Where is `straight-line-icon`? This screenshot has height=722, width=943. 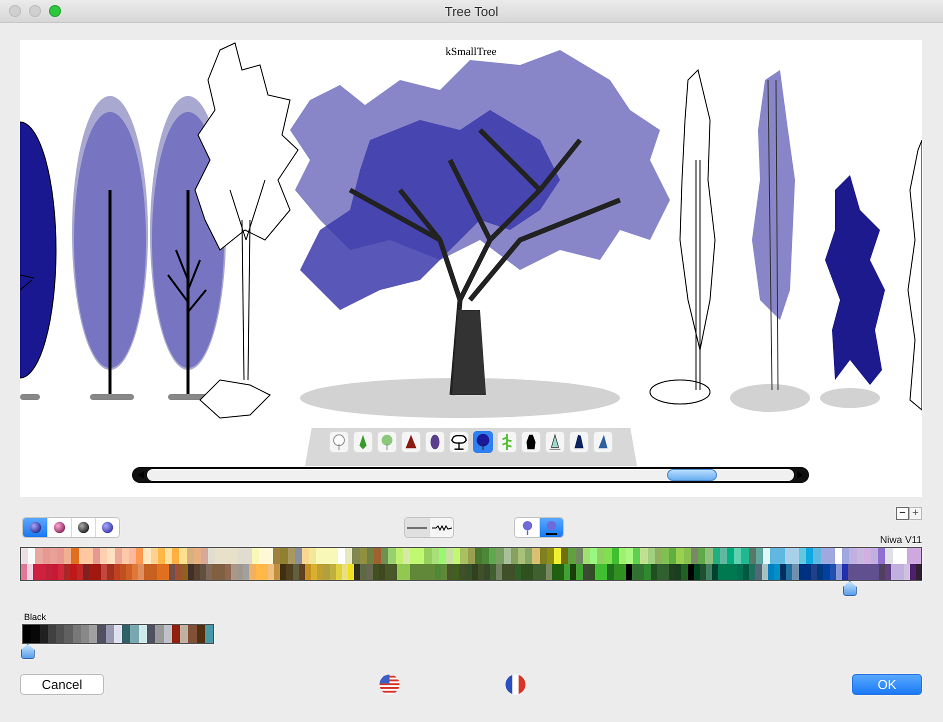 straight-line-icon is located at coordinates (417, 527).